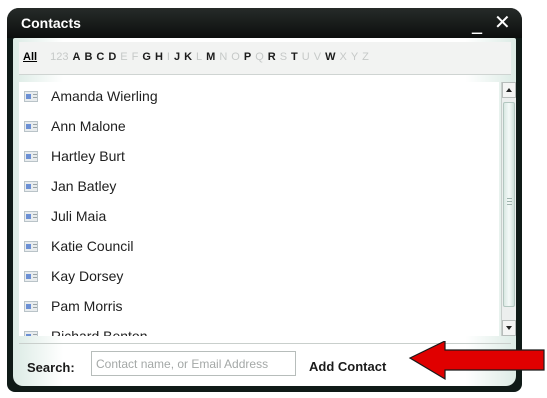  What do you see at coordinates (99, 332) in the screenshot?
I see `contact-name: Richard Benton` at bounding box center [99, 332].